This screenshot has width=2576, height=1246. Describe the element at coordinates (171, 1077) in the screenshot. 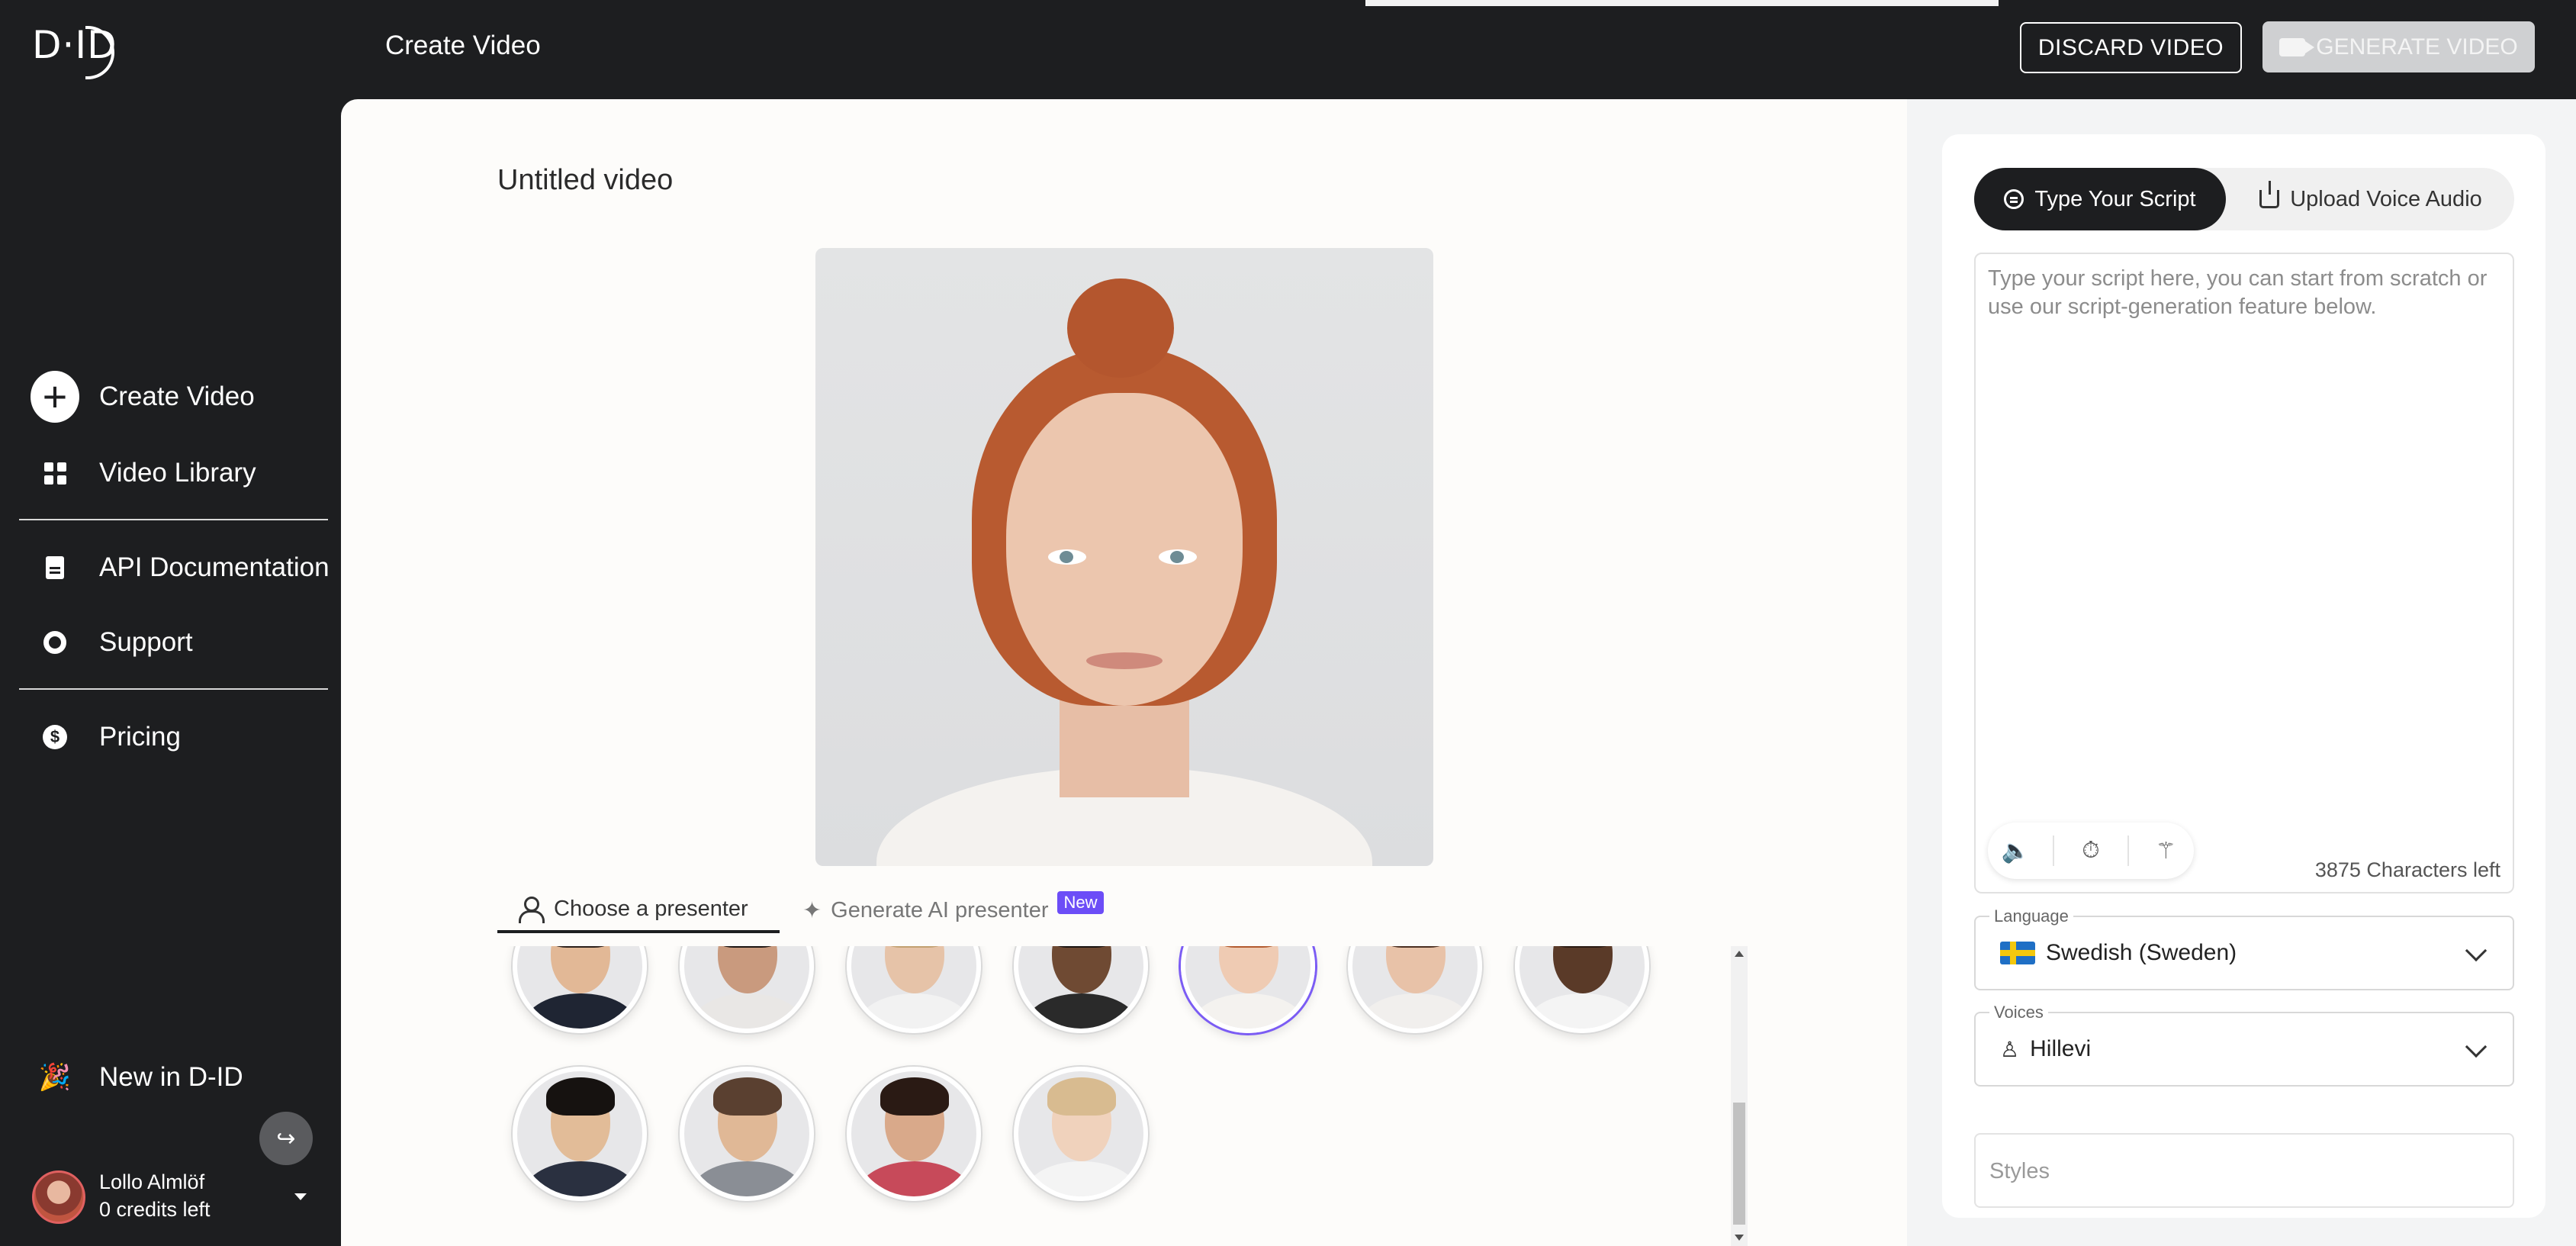

I see `sidebar-item-label: New in D-ID` at that location.